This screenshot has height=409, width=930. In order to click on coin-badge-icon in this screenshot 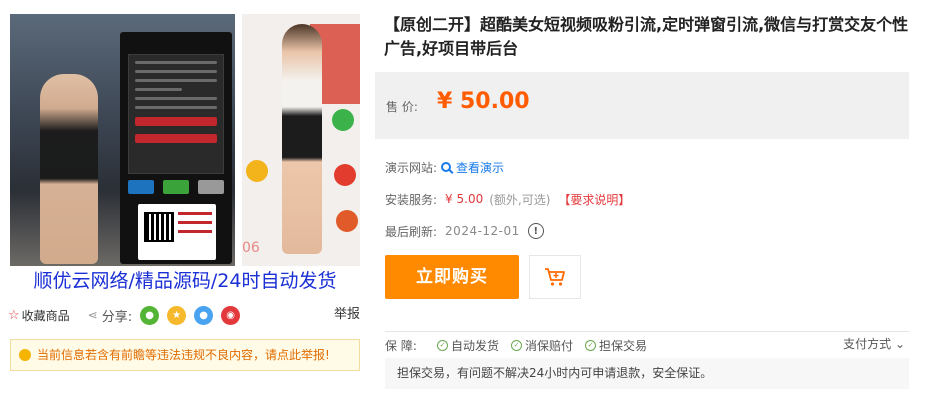, I will do `click(257, 171)`.